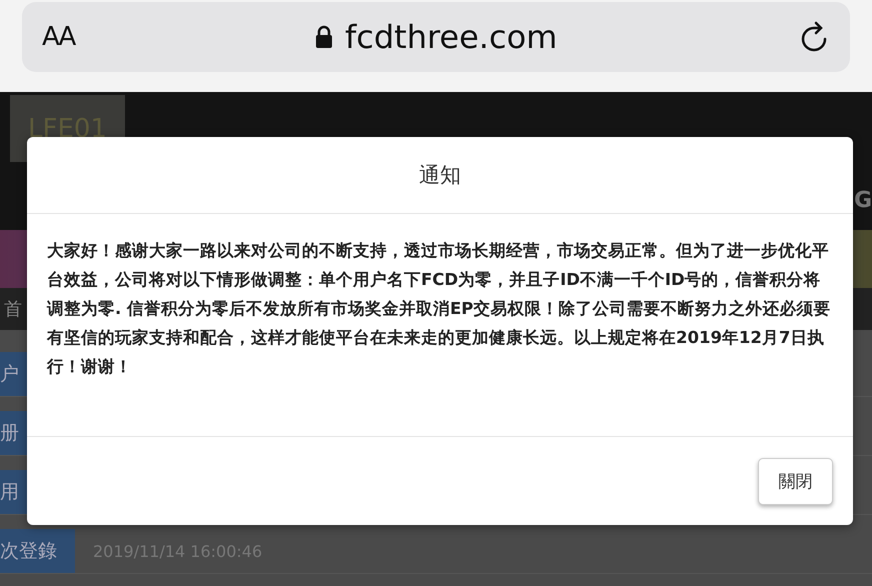 This screenshot has height=586, width=872. Describe the element at coordinates (37, 551) in the screenshot. I see `row-label: 次登錄` at that location.